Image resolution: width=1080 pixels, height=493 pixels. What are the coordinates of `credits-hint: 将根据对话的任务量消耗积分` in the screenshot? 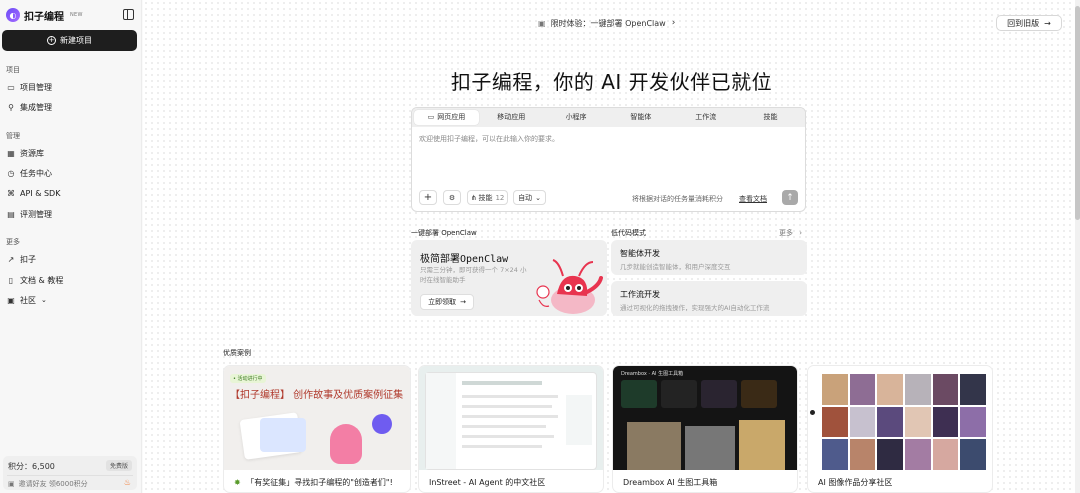 It's located at (677, 199).